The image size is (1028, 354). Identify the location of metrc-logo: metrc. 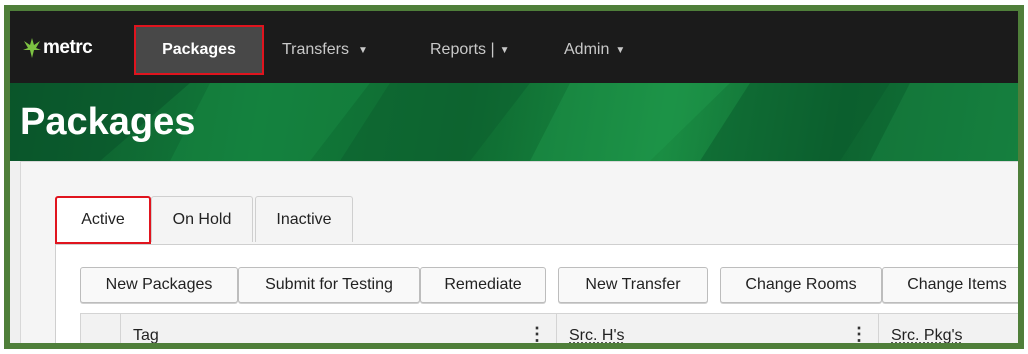
(57, 48).